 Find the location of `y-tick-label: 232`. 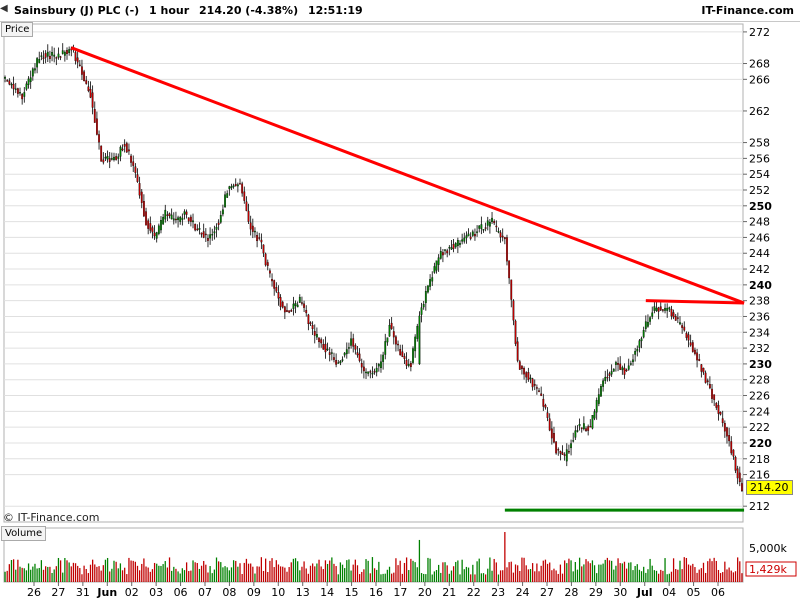

y-tick-label: 232 is located at coordinates (759, 348).